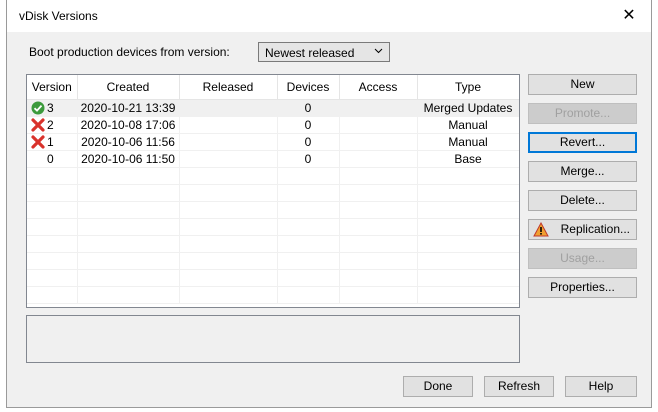  I want to click on version-cell: 1, so click(52, 142).